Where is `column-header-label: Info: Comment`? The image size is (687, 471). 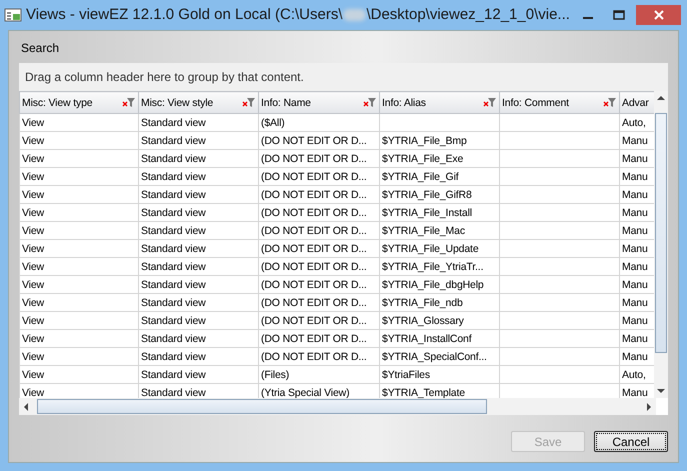 column-header-label: Info: Comment is located at coordinates (535, 103).